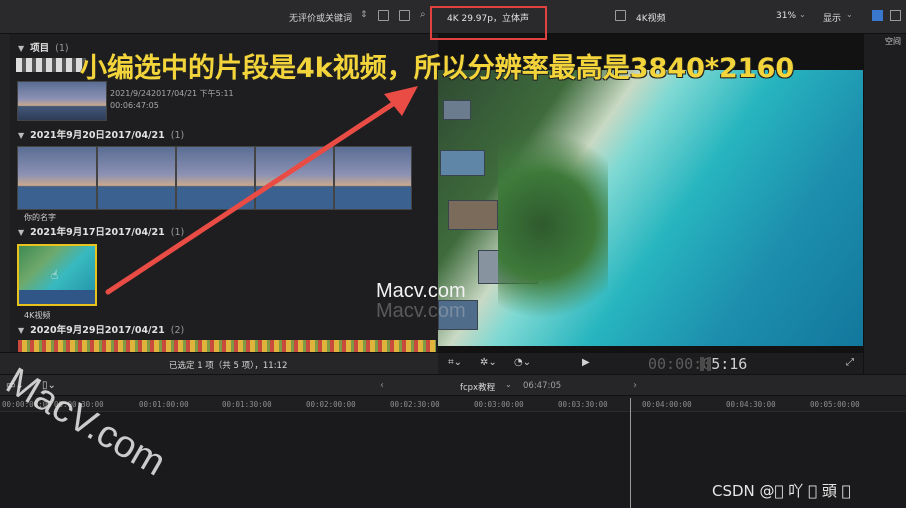 This screenshot has height=508, width=906. Describe the element at coordinates (781, 491) in the screenshot. I see `csdn-watermark: CSDN @  吖   頭  ` at that location.